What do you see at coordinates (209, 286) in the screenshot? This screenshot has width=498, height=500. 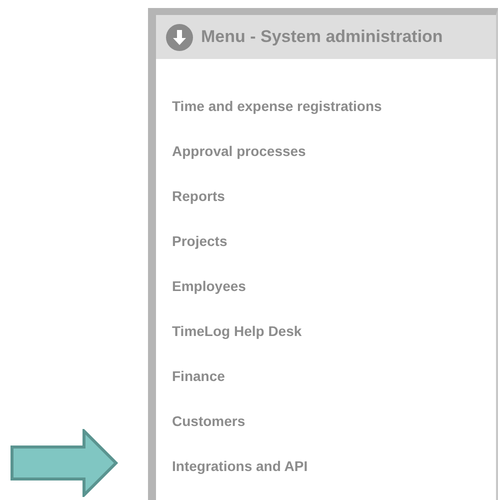 I see `menu-item: Employees` at bounding box center [209, 286].